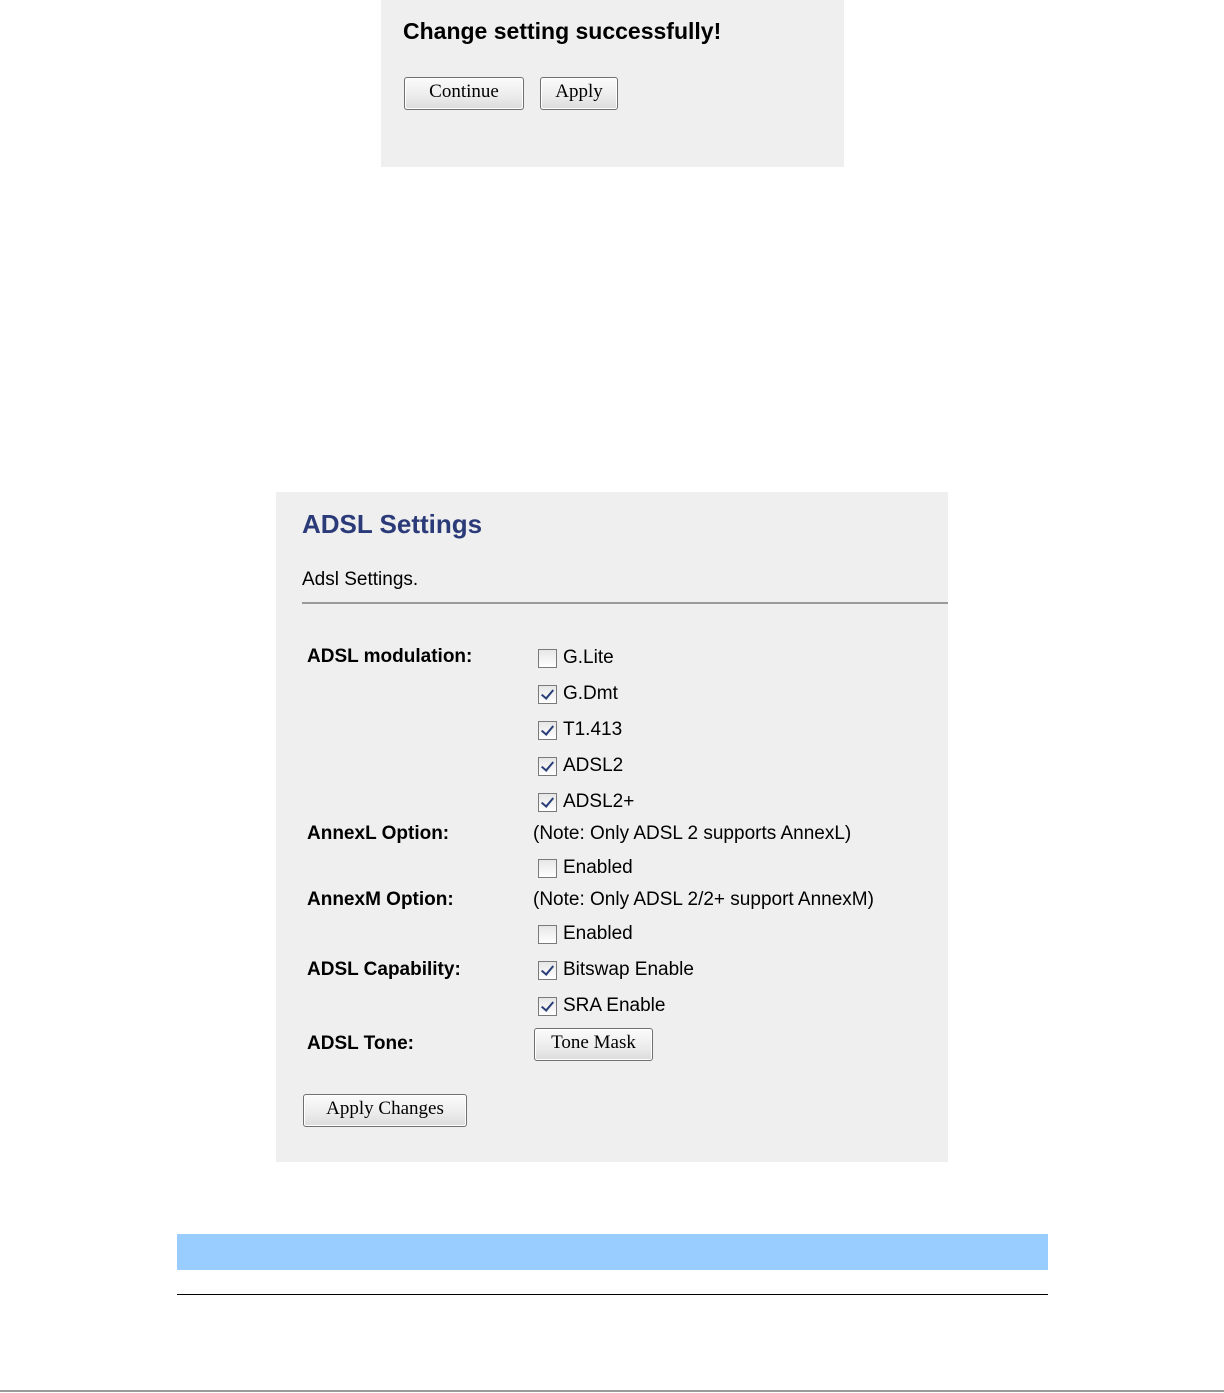 Image resolution: width=1224 pixels, height=1393 pixels. Describe the element at coordinates (385, 1110) in the screenshot. I see `apply-changes-button: Apply Changes` at that location.